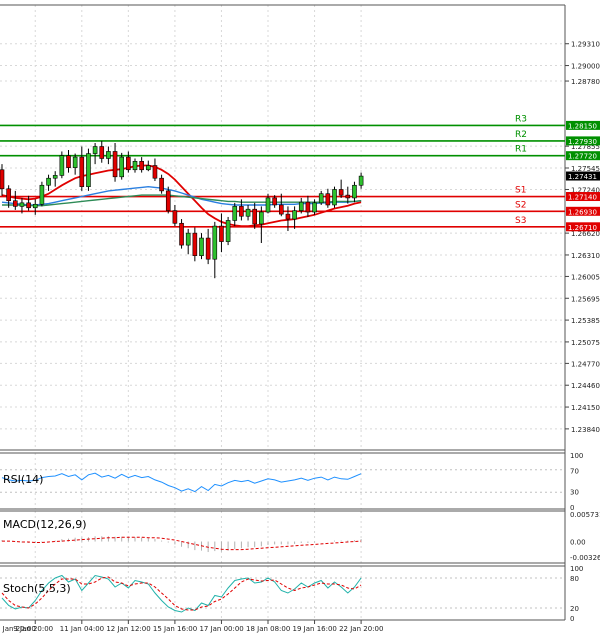 The height and width of the screenshot is (639, 600). I want to click on time-tick-label: 12 Jan 12:00, so click(128, 629).